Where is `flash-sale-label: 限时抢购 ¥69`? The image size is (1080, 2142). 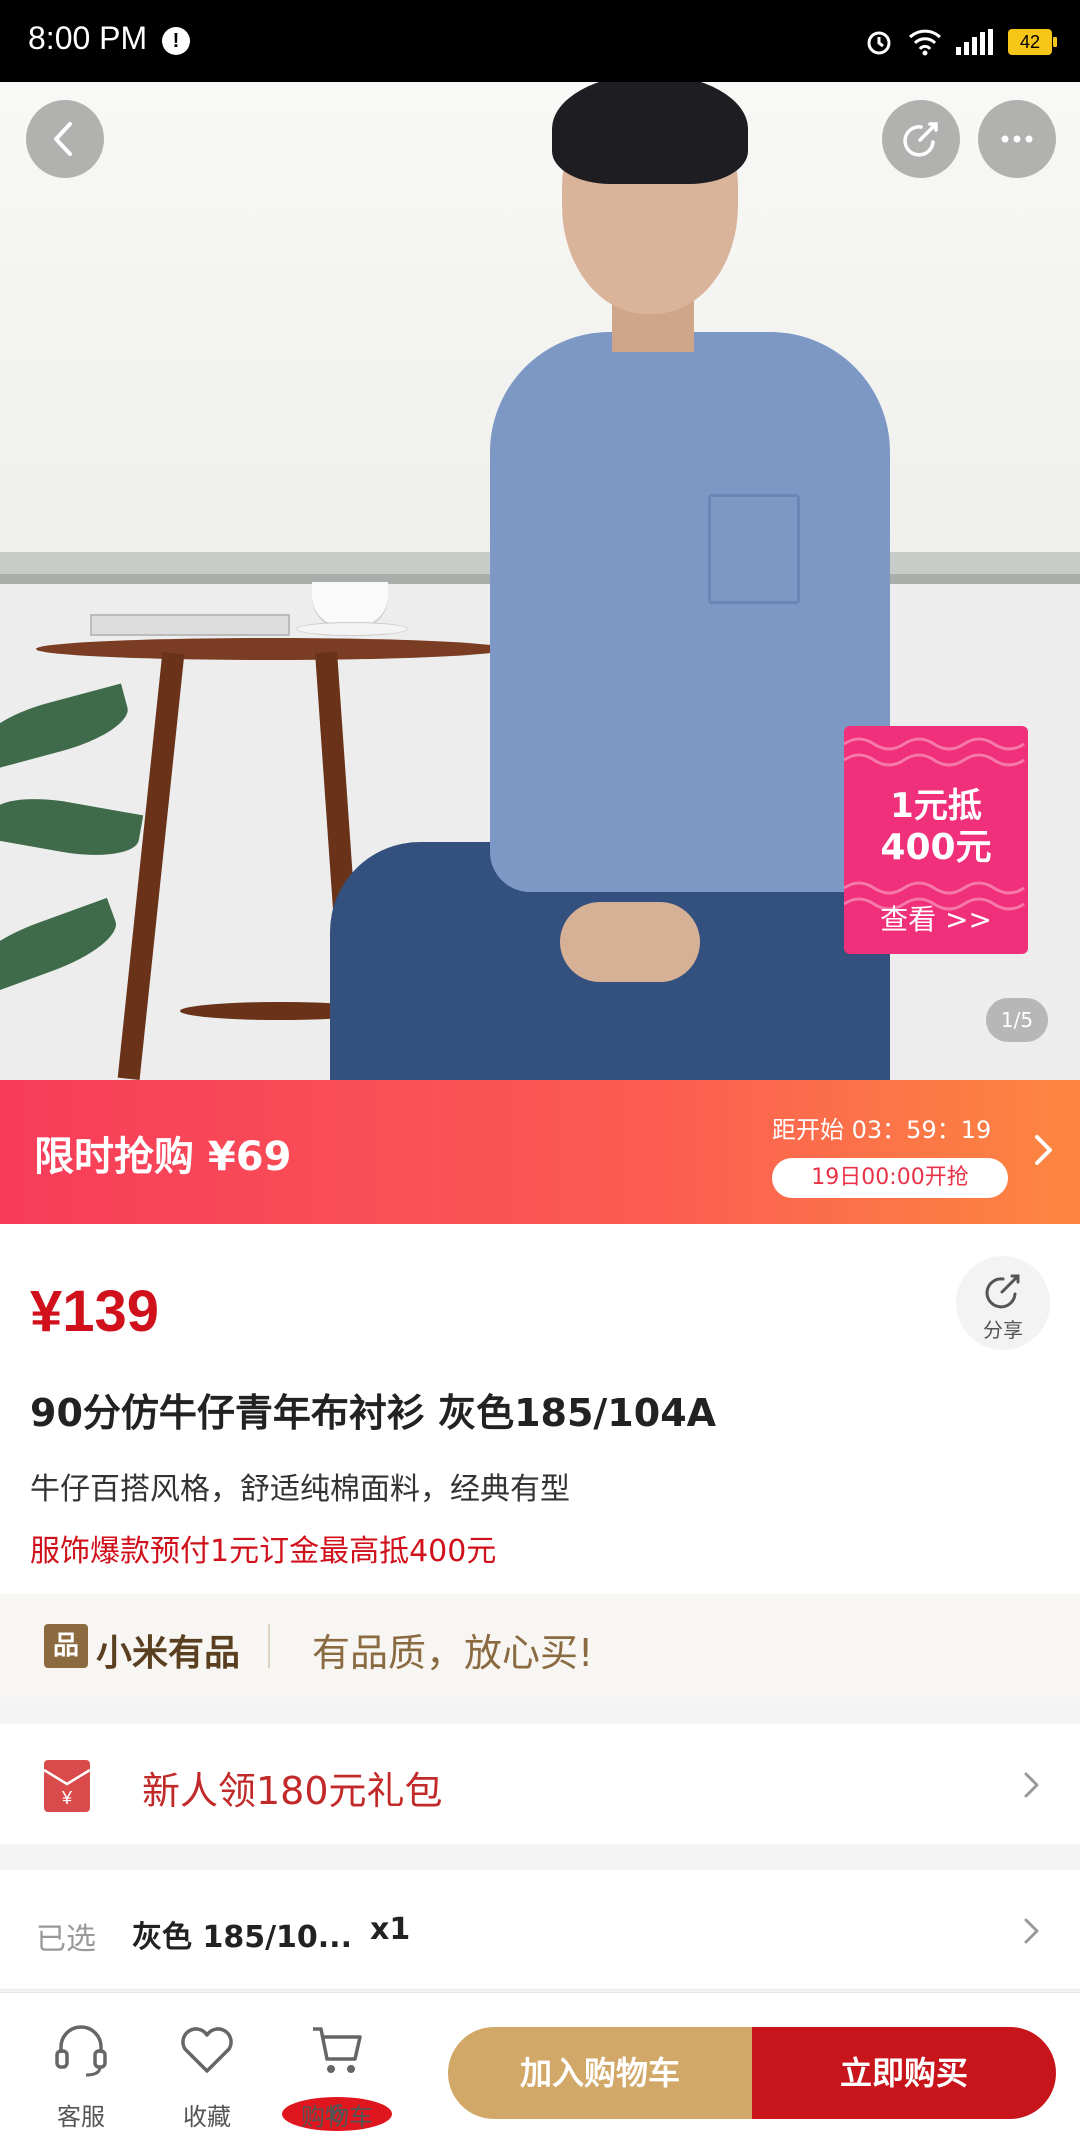
flash-sale-label: 限时抢购 ¥69 is located at coordinates (163, 1157).